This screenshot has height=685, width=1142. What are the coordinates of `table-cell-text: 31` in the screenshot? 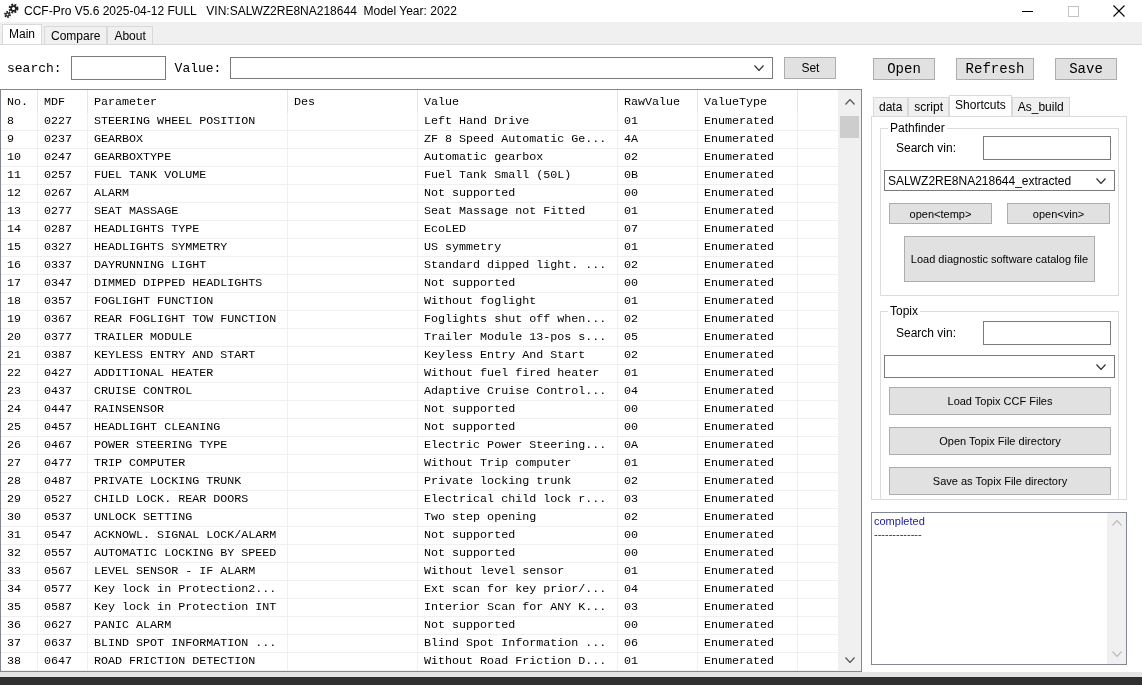 It's located at (14, 535).